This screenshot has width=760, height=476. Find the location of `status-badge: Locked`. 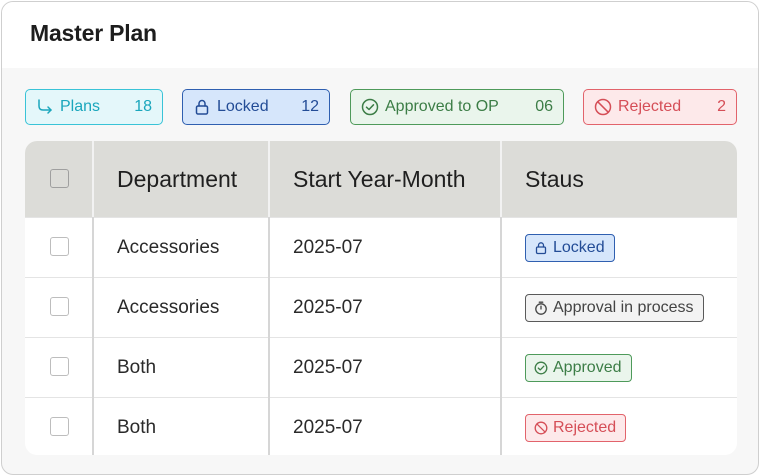

status-badge: Locked is located at coordinates (570, 248).